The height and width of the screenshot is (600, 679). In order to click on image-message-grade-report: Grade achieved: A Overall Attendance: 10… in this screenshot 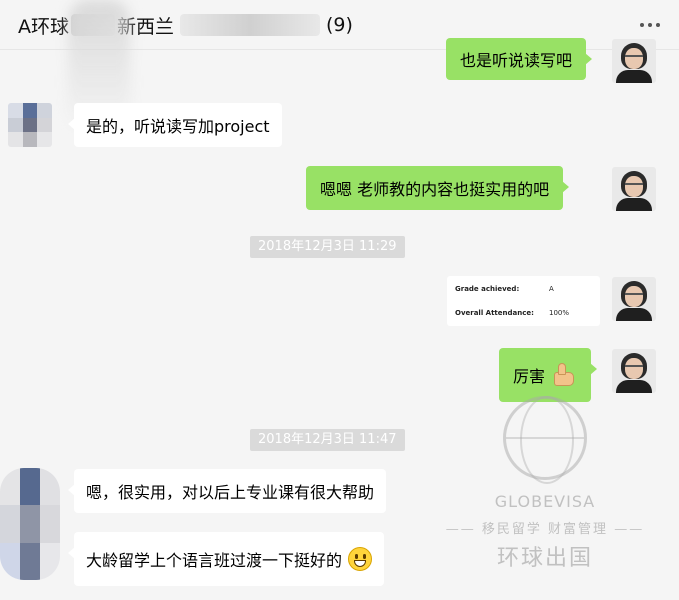, I will do `click(523, 301)`.